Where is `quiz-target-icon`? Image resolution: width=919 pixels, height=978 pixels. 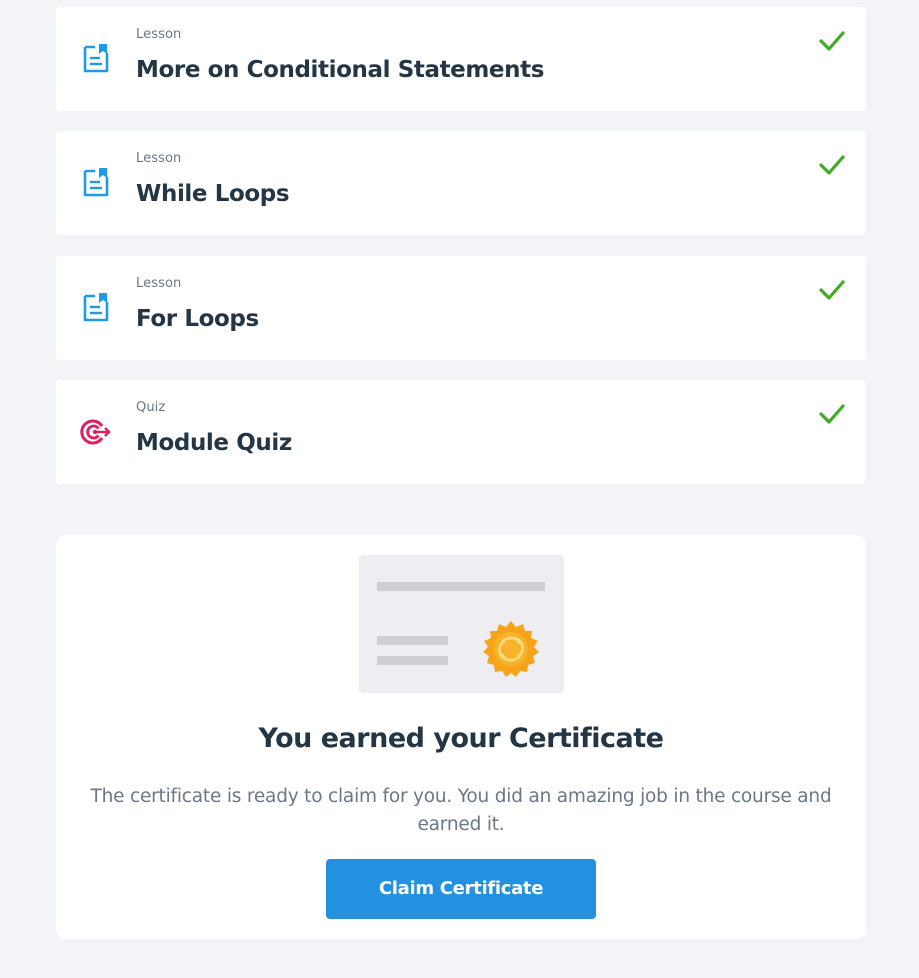
quiz-target-icon is located at coordinates (95, 432).